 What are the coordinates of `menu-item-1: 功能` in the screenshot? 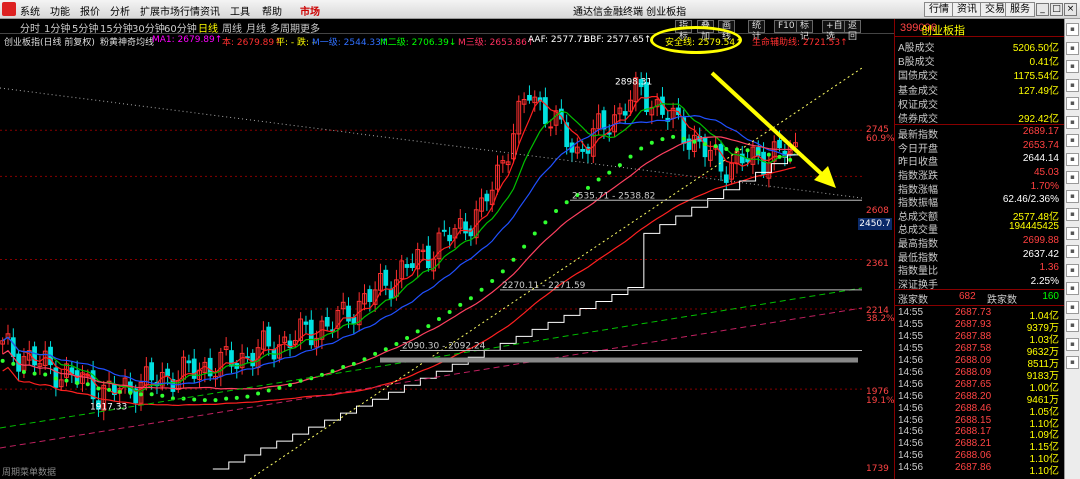 It's located at (60, 10).